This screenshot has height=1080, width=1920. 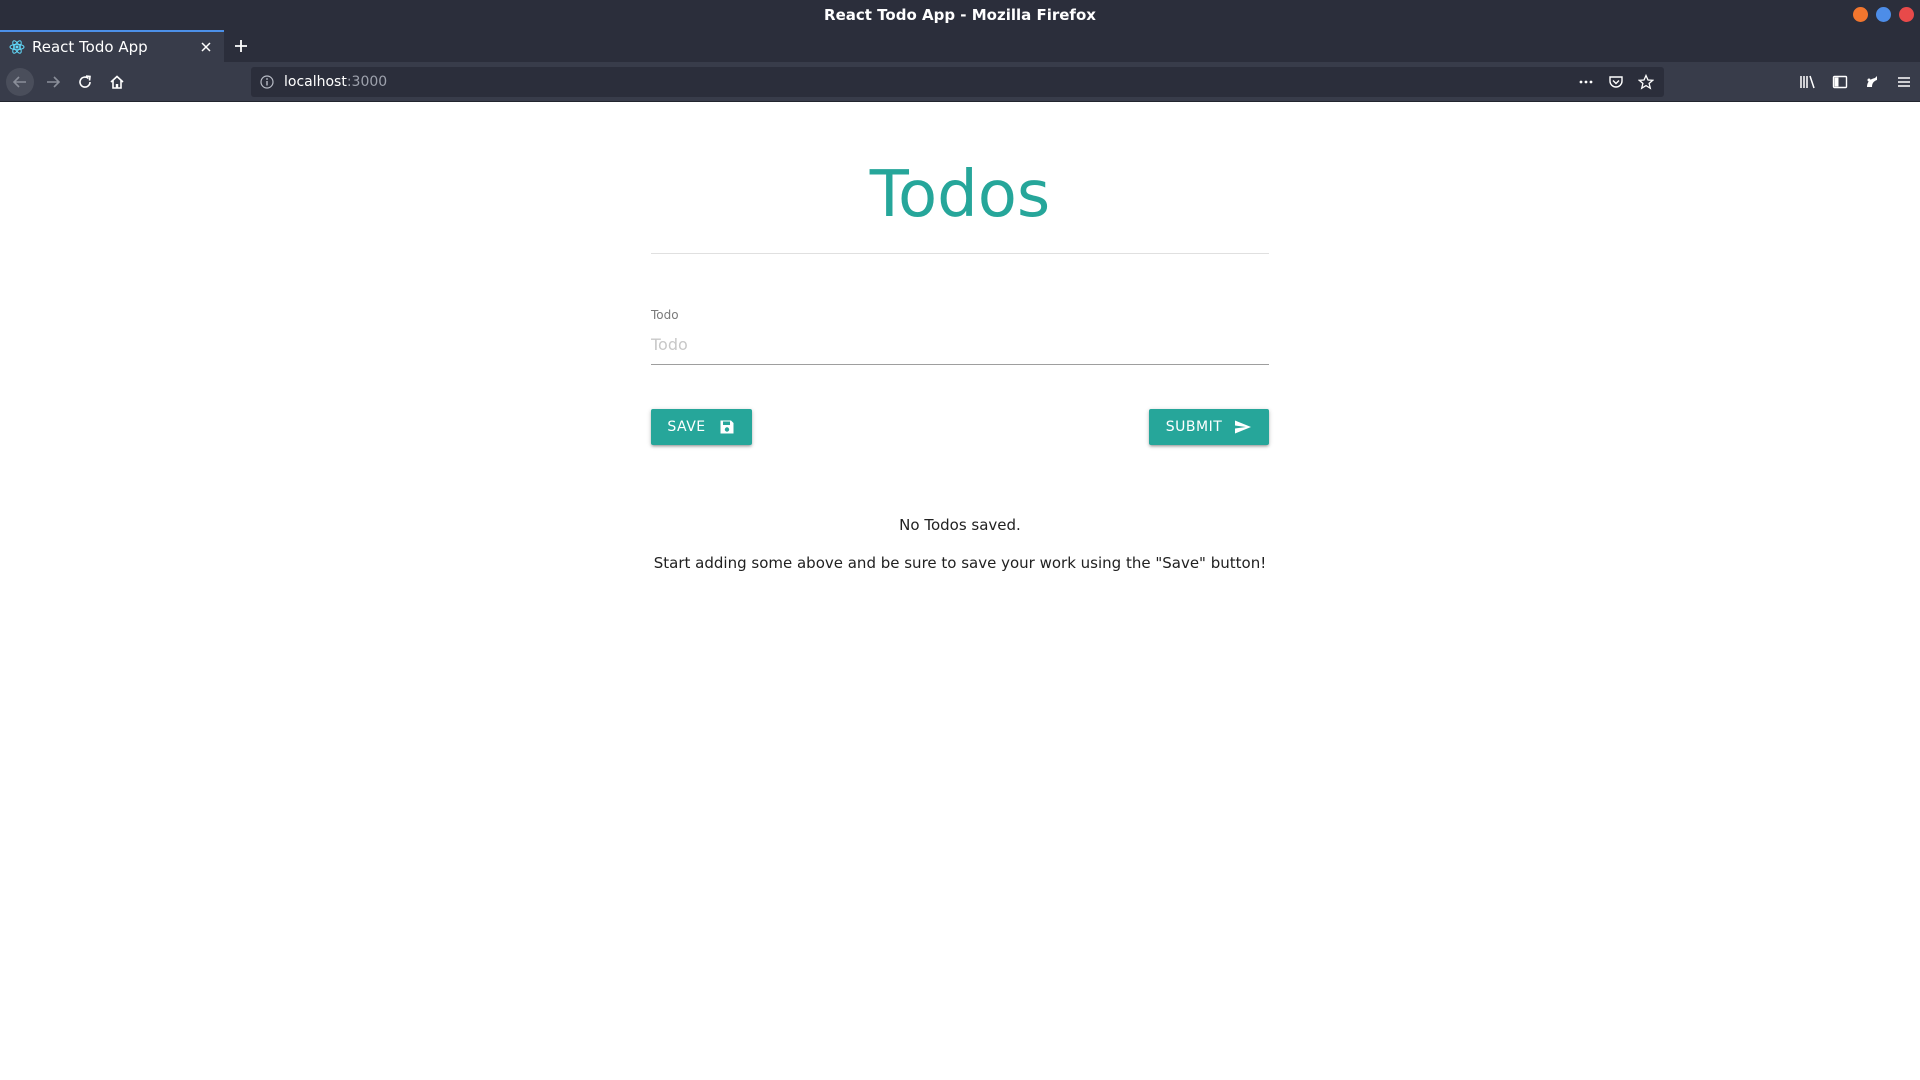 I want to click on back-arrow-icon, so click(x=20, y=82).